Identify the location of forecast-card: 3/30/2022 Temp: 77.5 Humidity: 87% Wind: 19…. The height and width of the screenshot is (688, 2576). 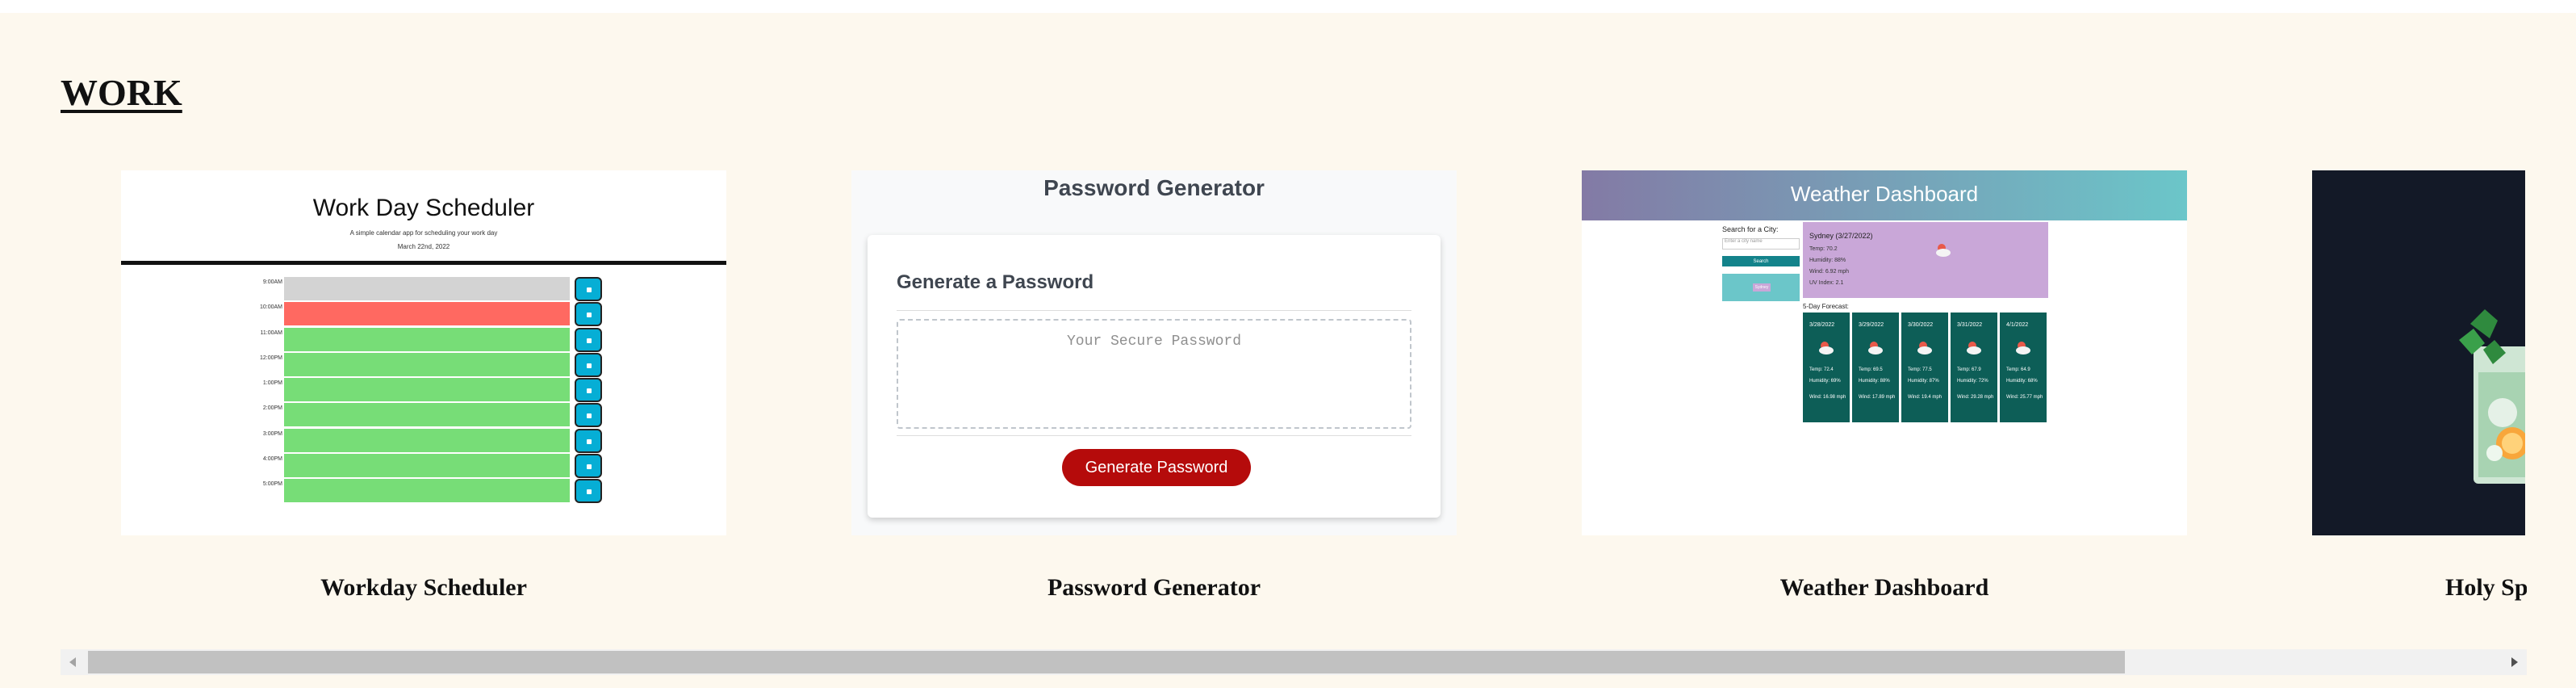
(1924, 367).